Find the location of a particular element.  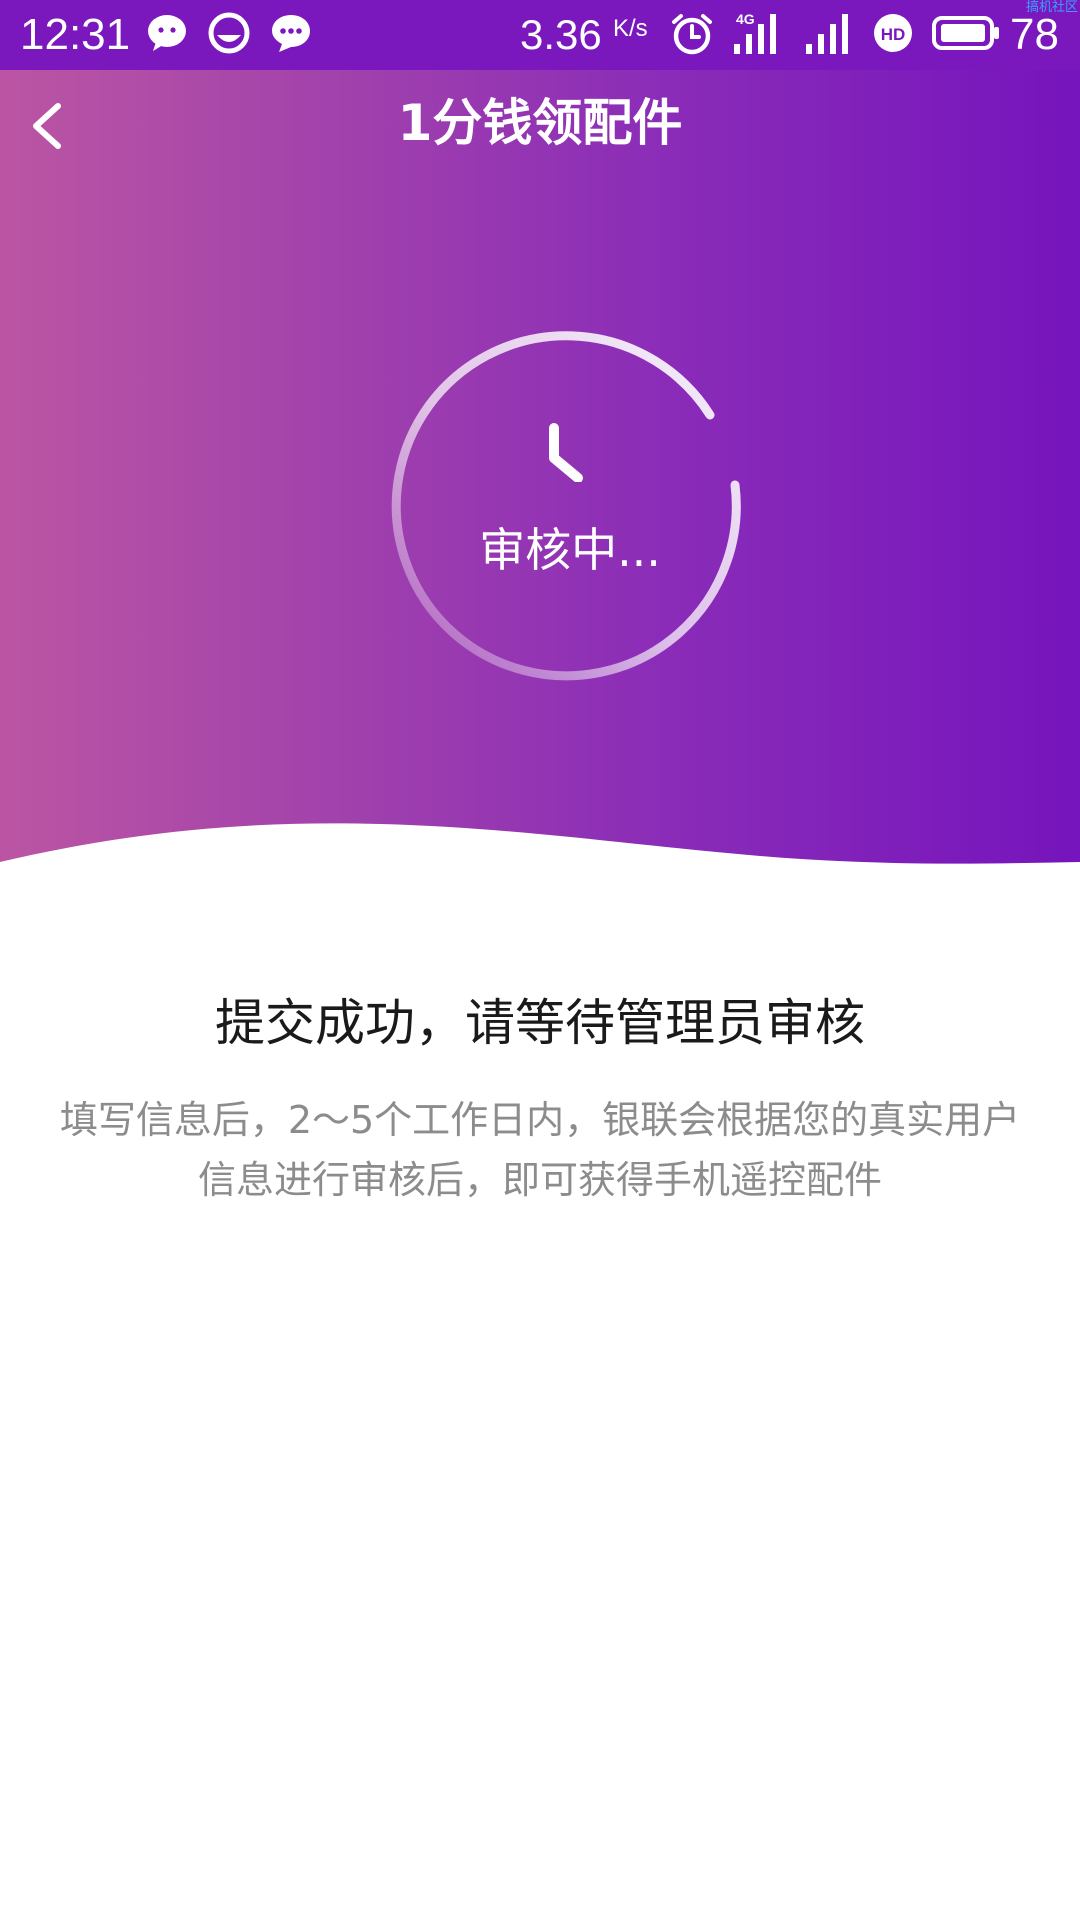

signal-icon is located at coordinates (828, 34).